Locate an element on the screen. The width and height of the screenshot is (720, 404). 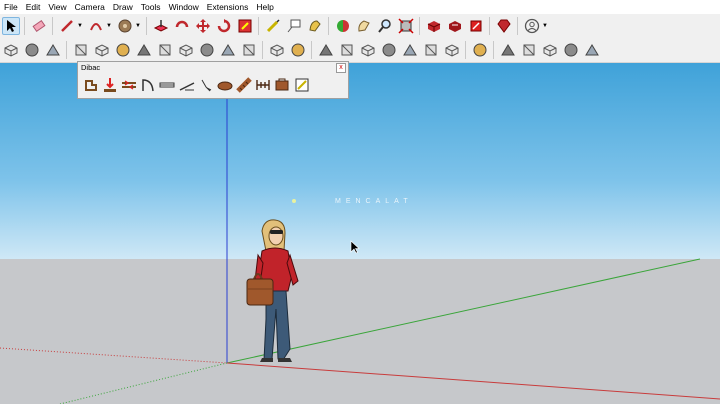
main-toolbar: ▼ ▼ ▼ ▼ is located at coordinates (360, 26).